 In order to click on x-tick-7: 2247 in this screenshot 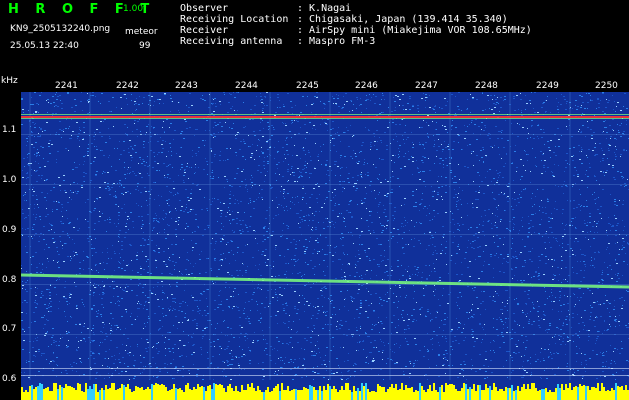, I will do `click(426, 86)`.